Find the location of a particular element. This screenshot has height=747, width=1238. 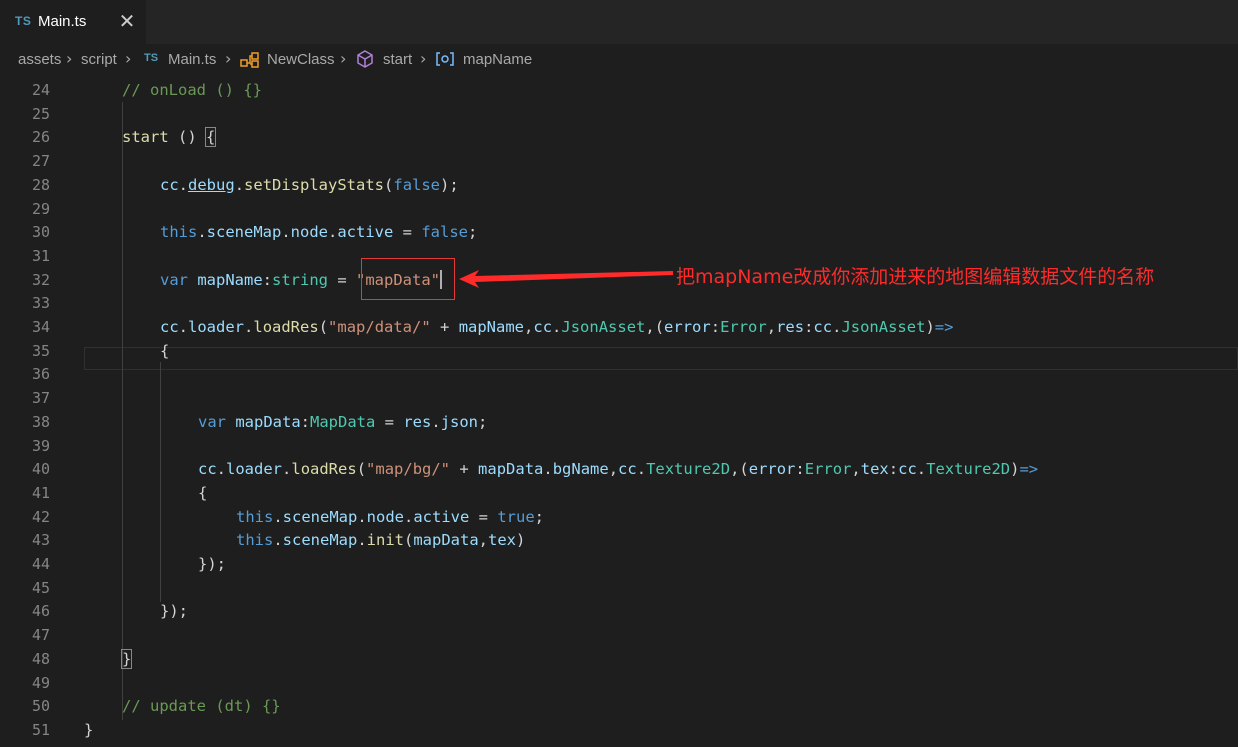

method-icon is located at coordinates (365, 61).